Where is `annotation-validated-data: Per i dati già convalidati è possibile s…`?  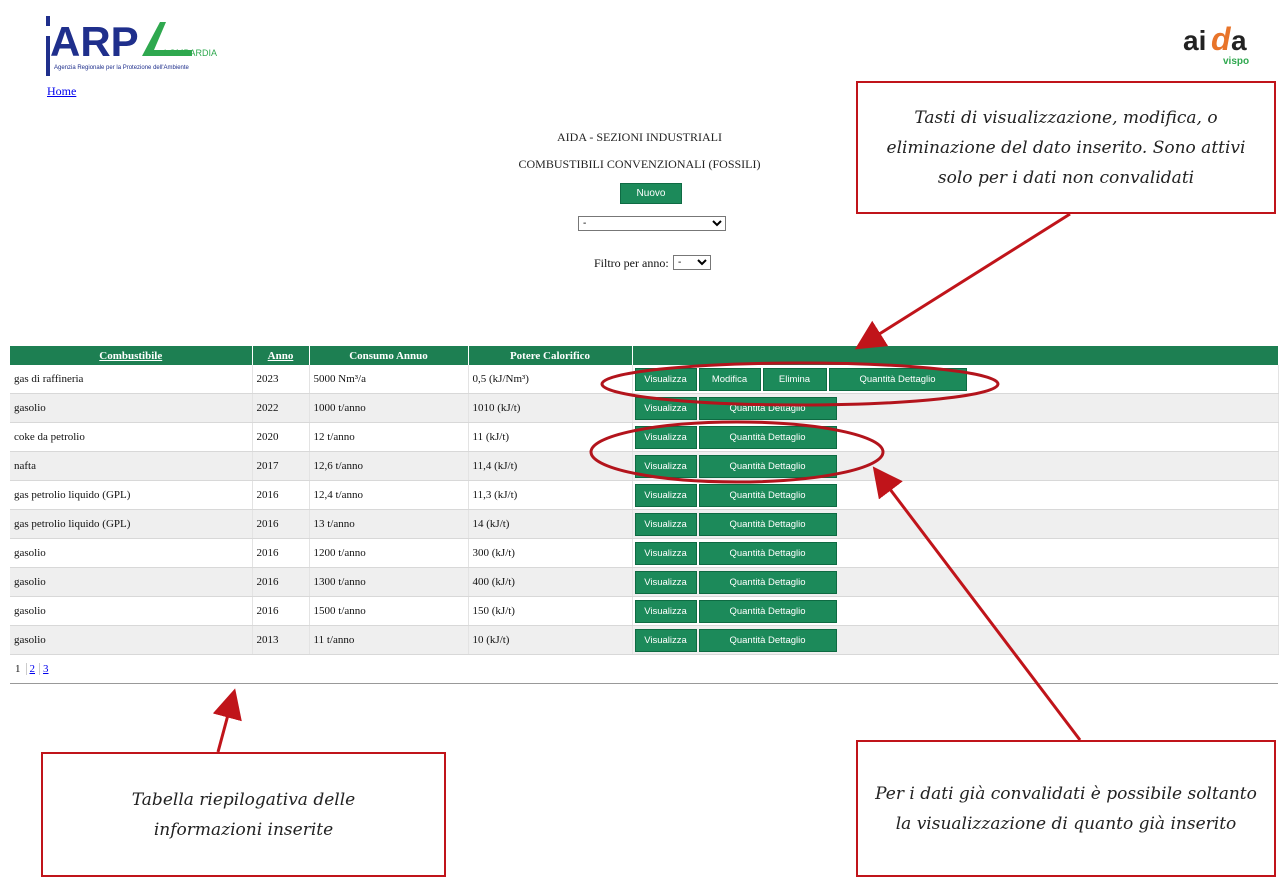 annotation-validated-data: Per i dati già convalidati è possibile s… is located at coordinates (1066, 808).